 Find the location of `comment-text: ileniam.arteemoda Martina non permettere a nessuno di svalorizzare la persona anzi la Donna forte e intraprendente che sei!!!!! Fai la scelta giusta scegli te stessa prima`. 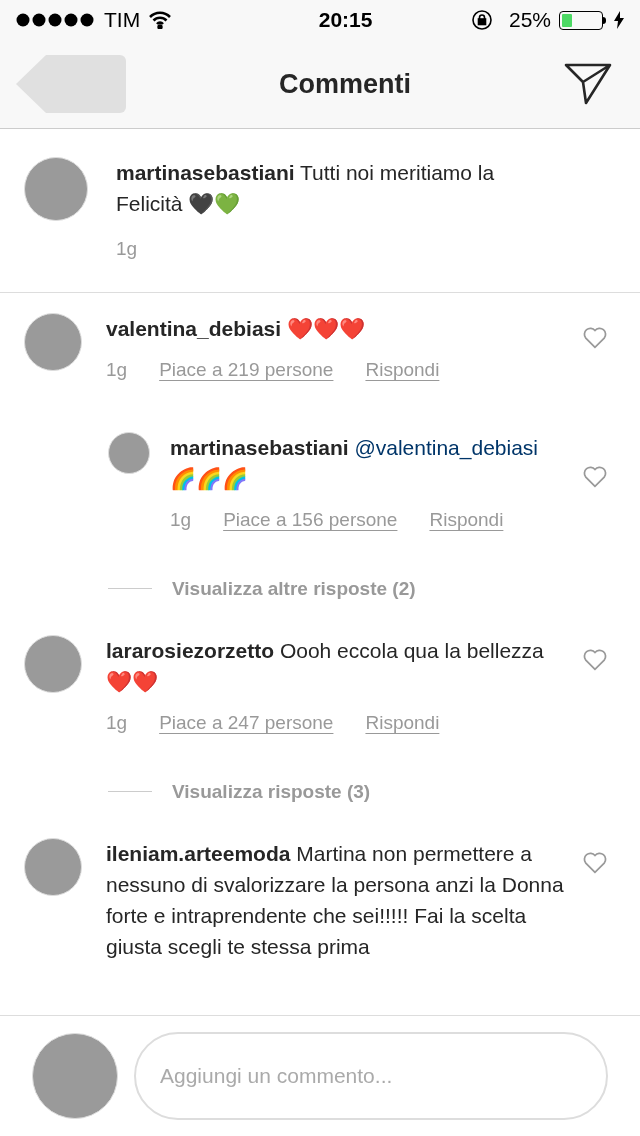

comment-text: ileniam.arteemoda Martina non permettere a nessuno di svalorizzare la persona anzi la Donna forte e intraprendente che sei!!!!! Fai la scelta giusta scegli te stessa prima is located at coordinates (335, 900).